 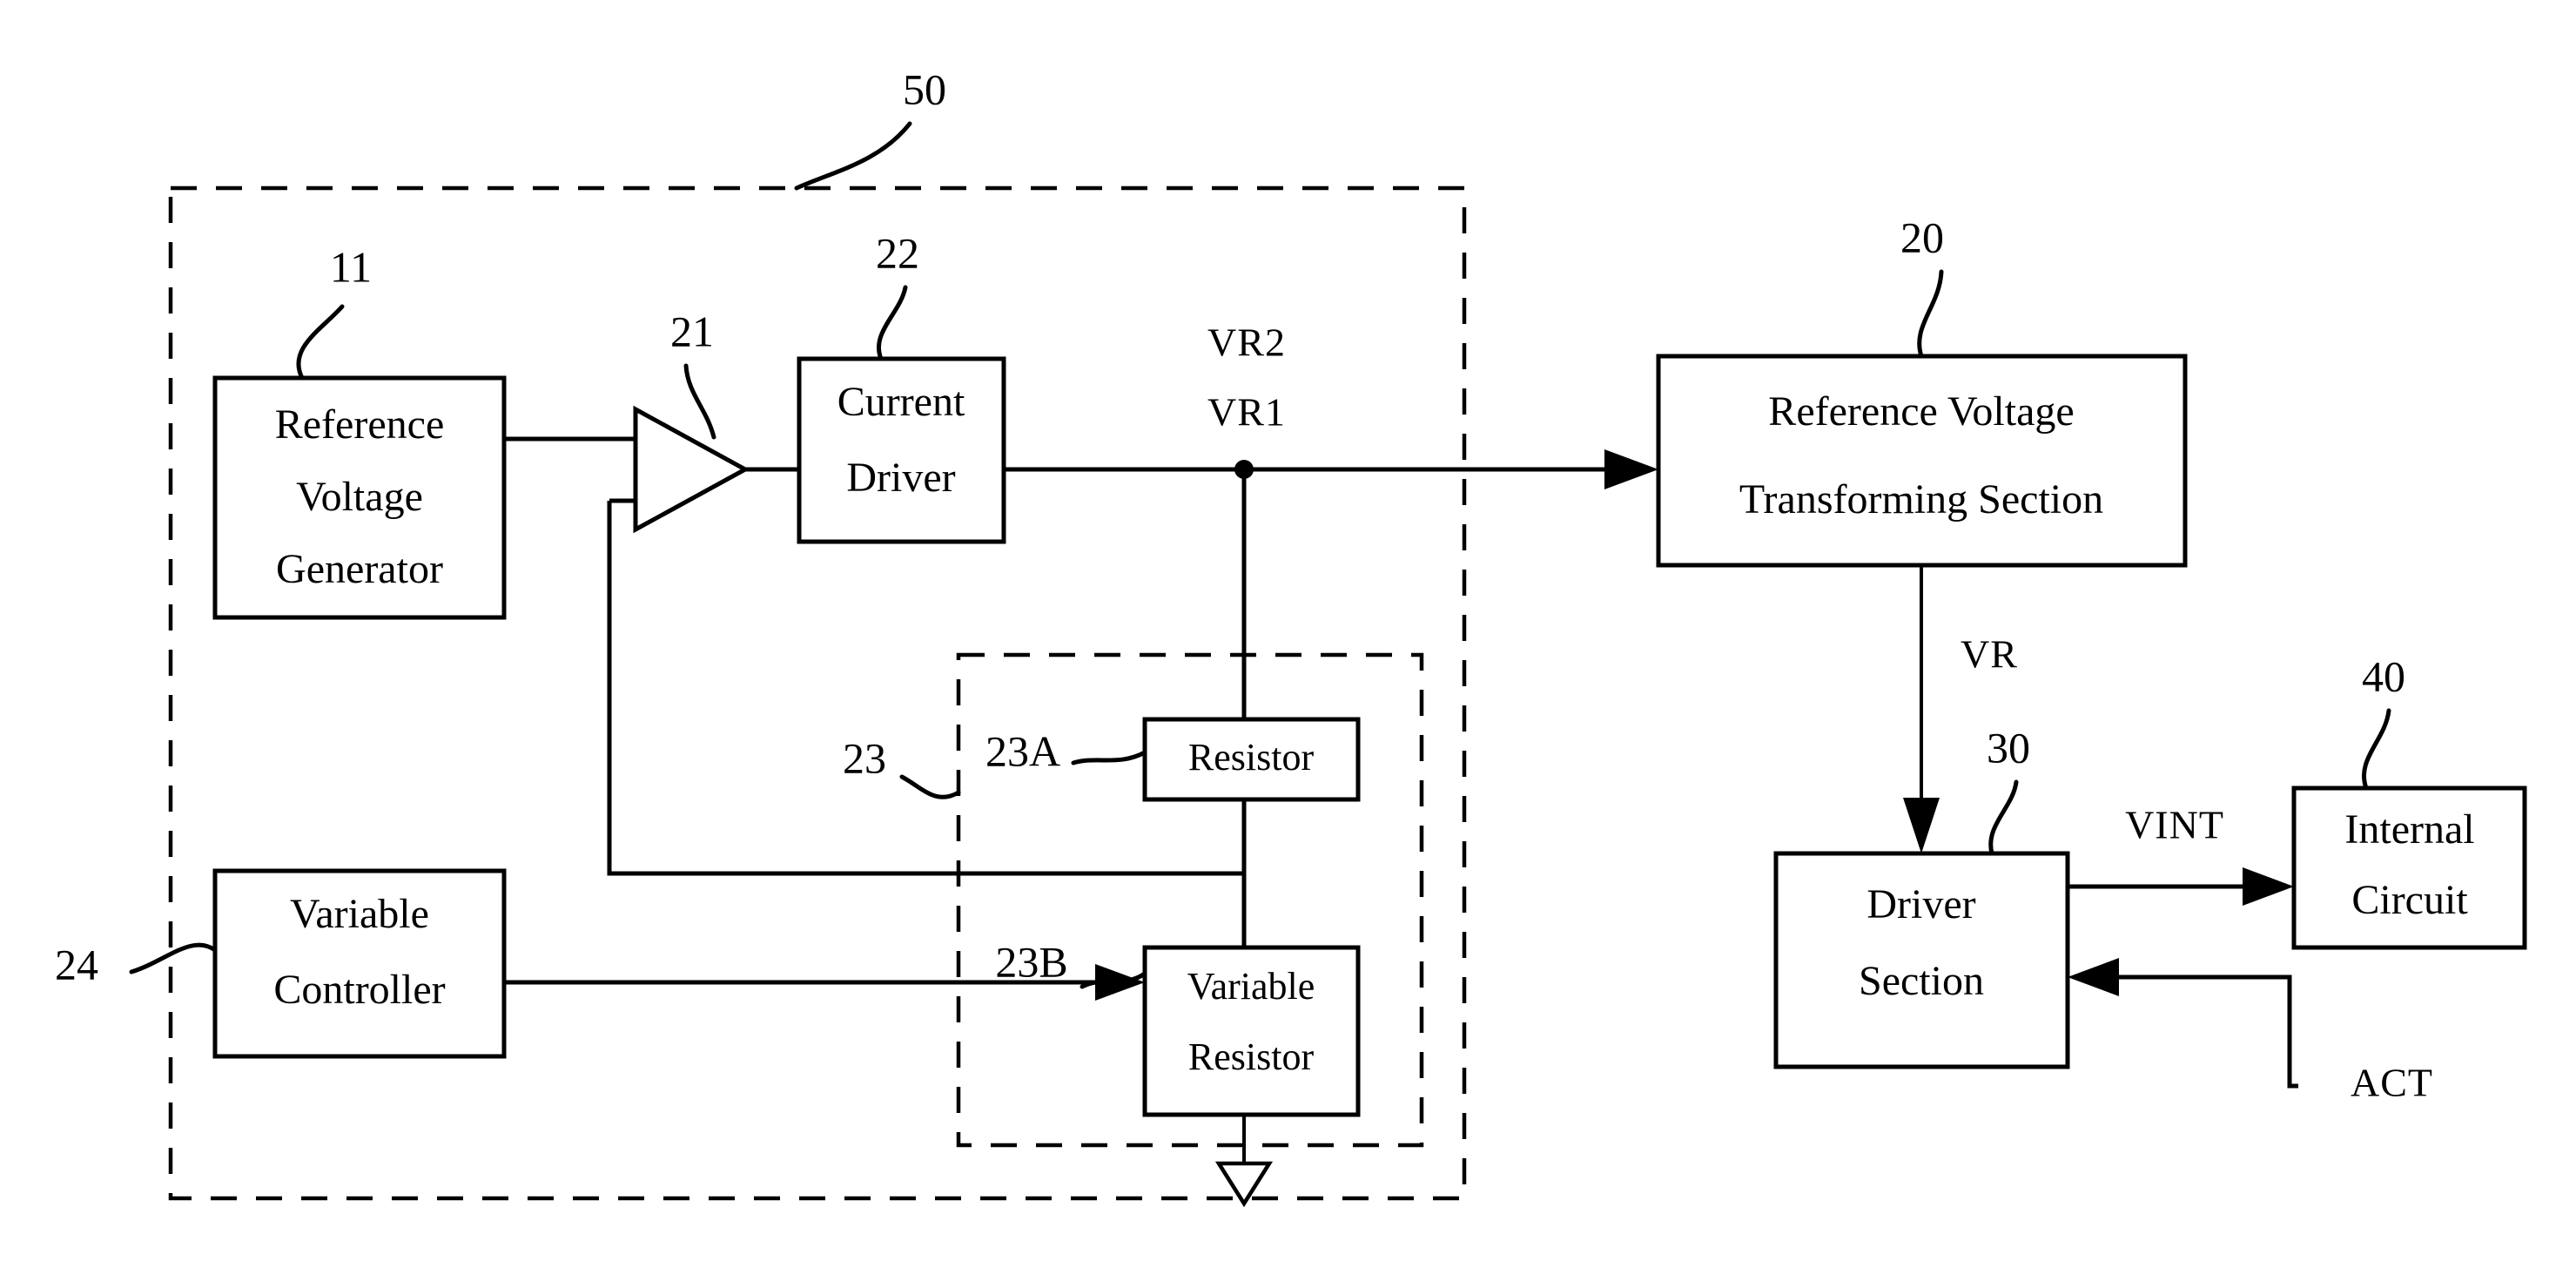 I want to click on ref-numeral-11: 11, so click(x=351, y=266).